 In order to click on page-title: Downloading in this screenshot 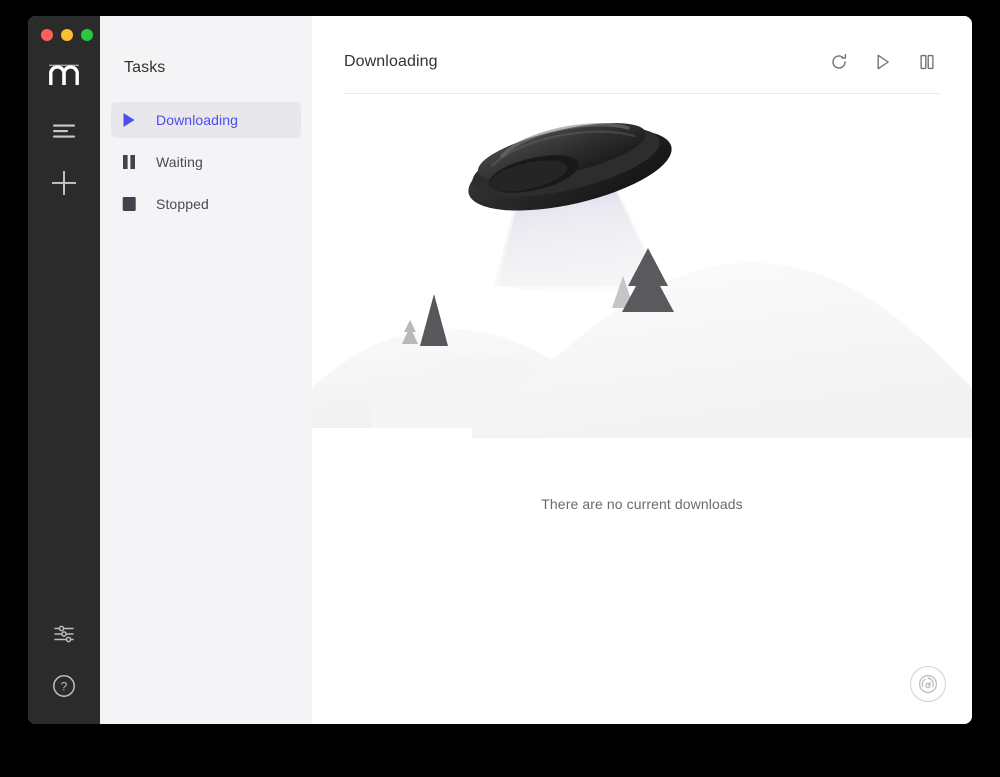, I will do `click(391, 61)`.